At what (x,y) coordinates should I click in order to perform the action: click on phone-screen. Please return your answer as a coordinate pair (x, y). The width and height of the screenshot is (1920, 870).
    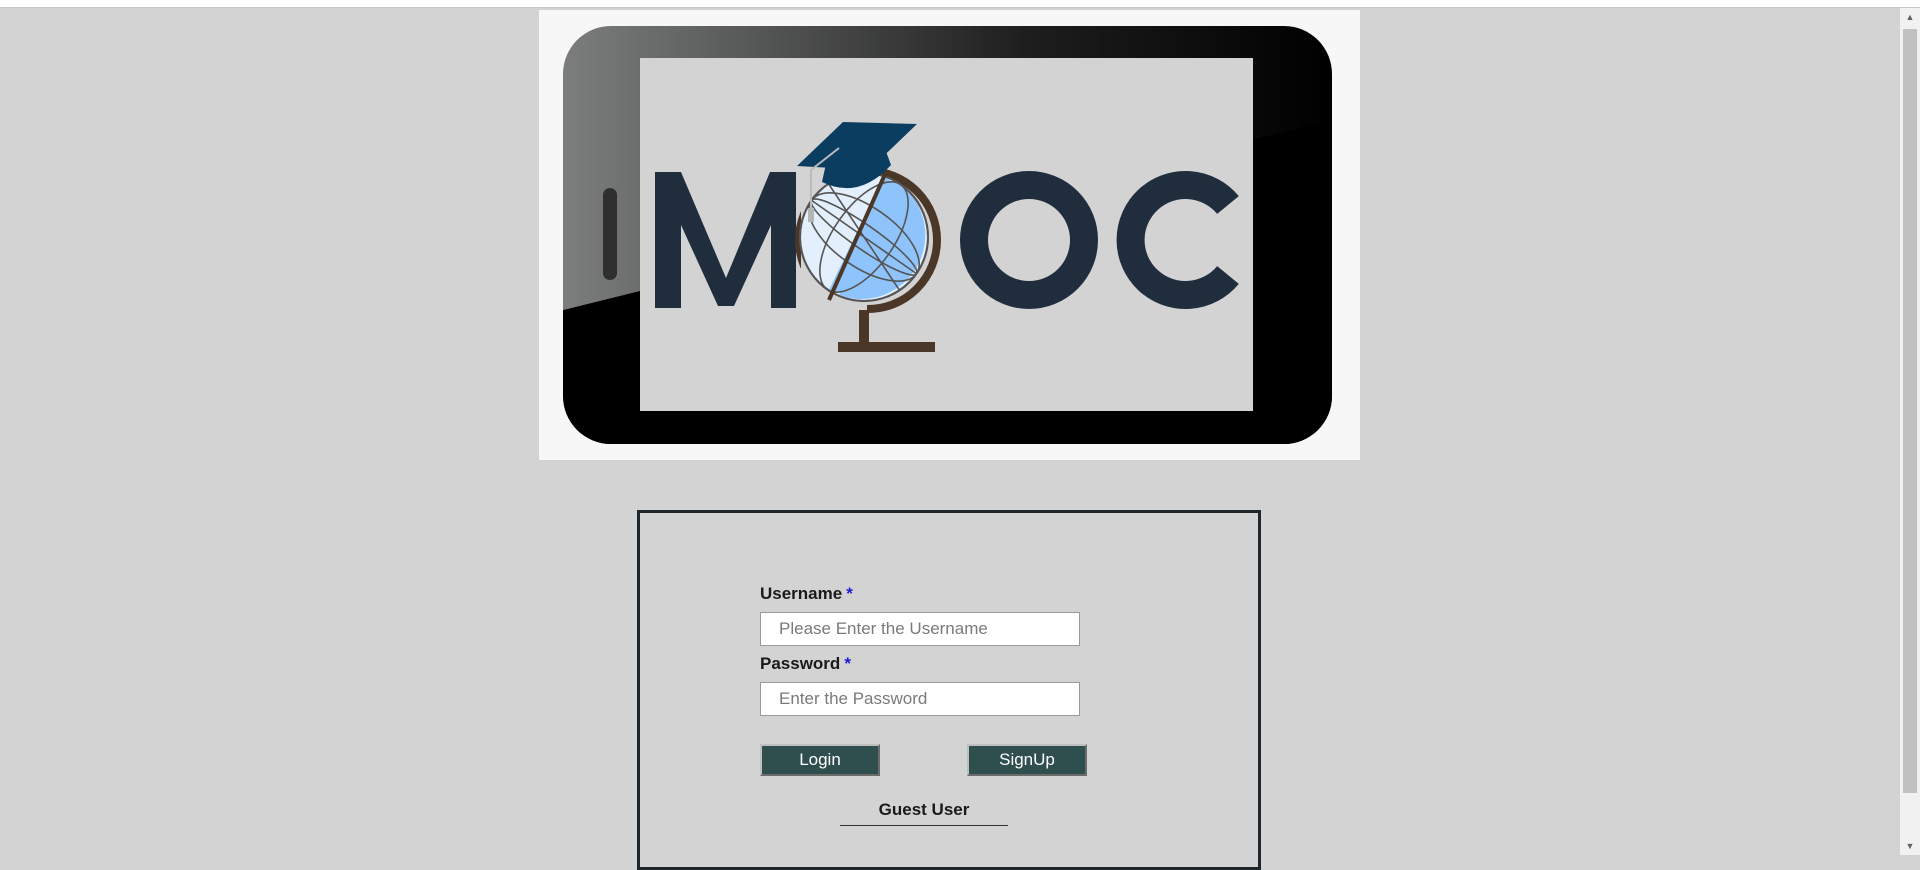
    Looking at the image, I should click on (946, 234).